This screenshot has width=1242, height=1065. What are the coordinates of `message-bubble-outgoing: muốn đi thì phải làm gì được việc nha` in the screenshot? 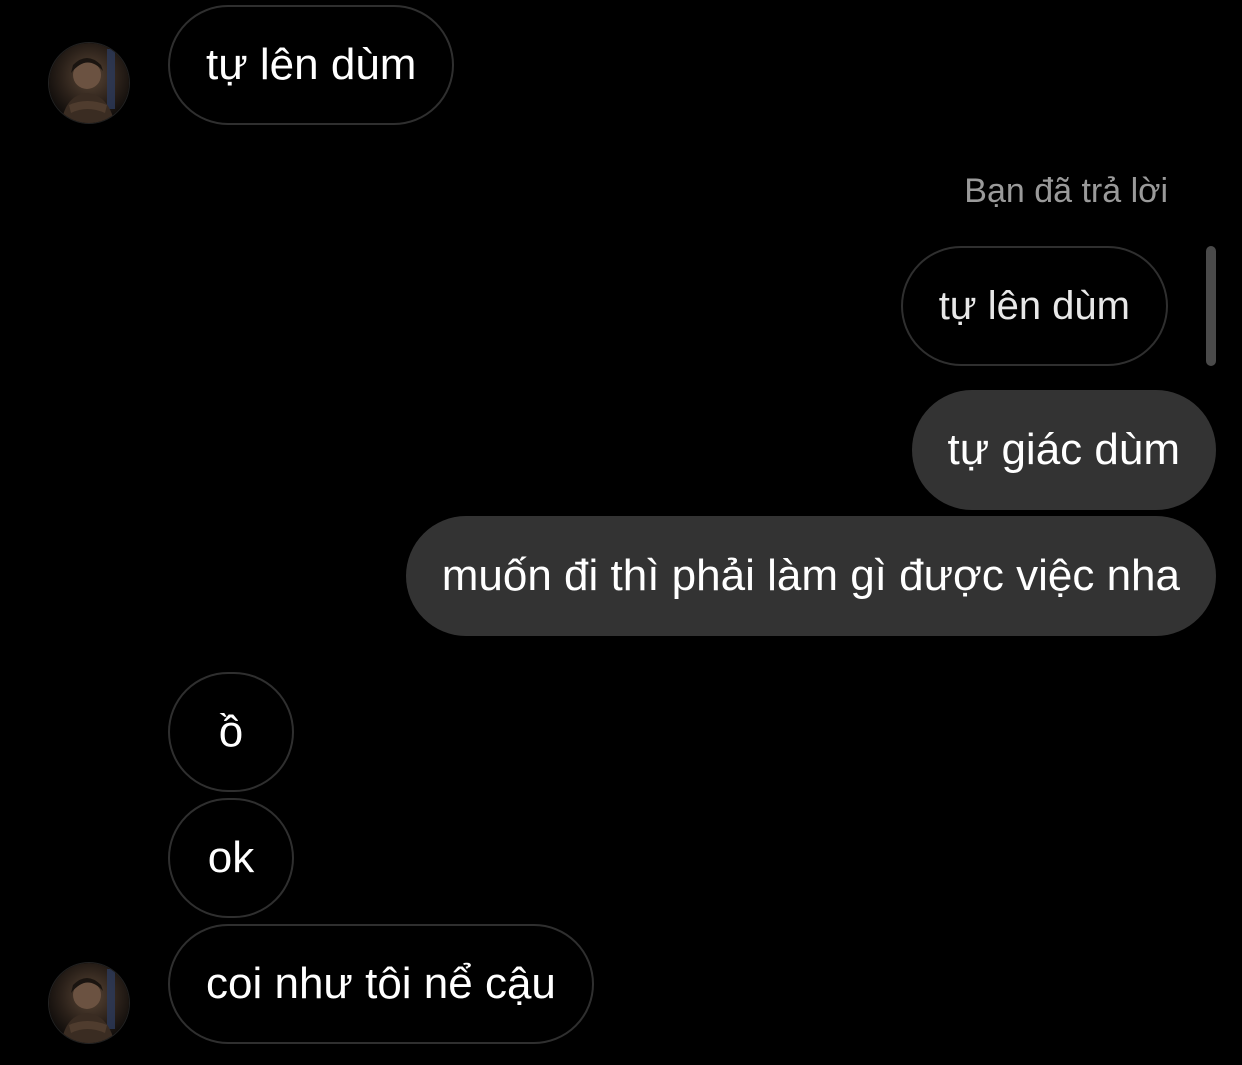 It's located at (810, 576).